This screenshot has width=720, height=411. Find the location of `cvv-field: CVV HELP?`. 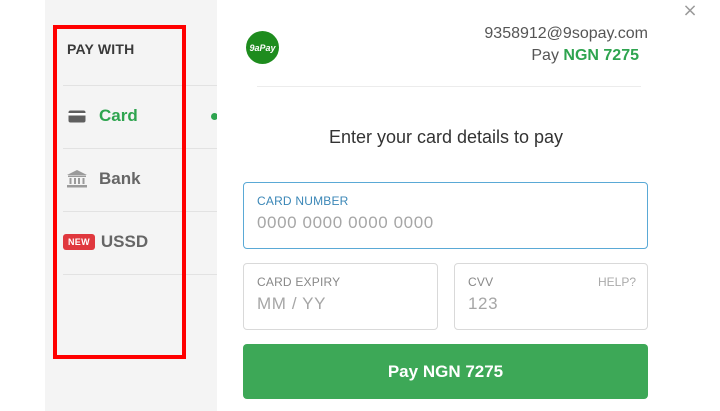

cvv-field: CVV HELP? is located at coordinates (551, 296).